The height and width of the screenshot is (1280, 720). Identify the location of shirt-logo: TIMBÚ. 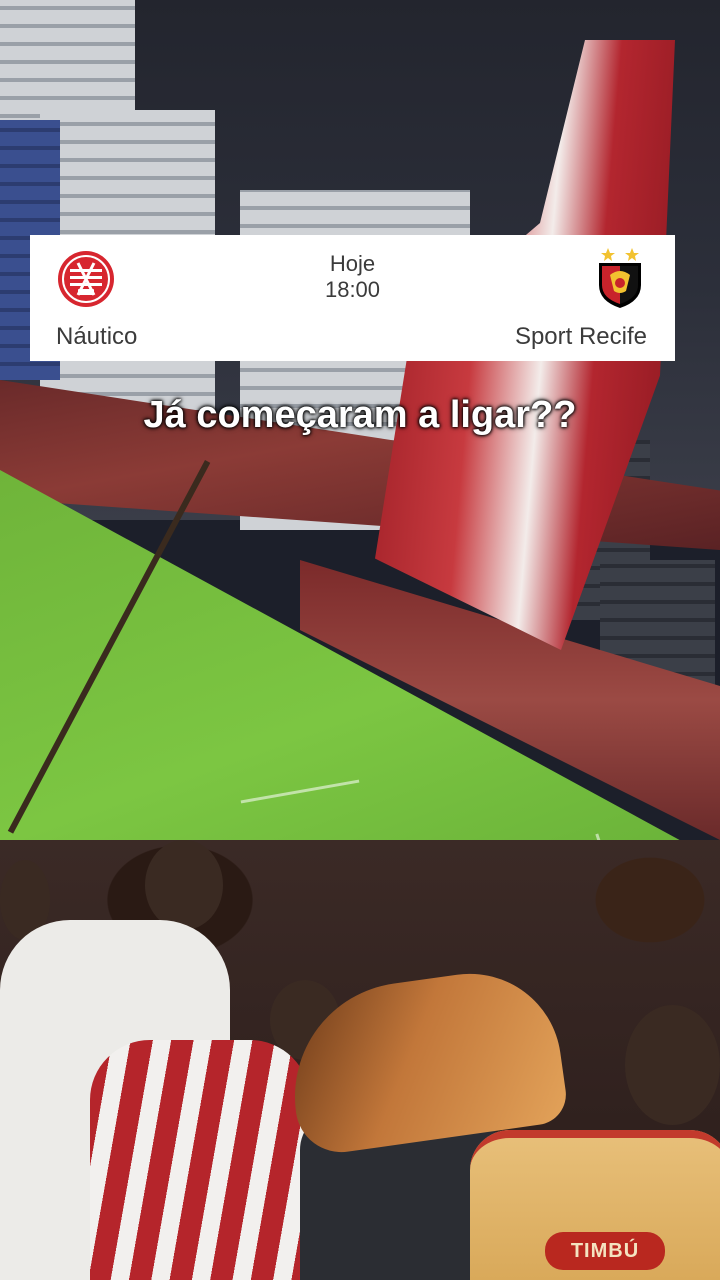
(605, 1251).